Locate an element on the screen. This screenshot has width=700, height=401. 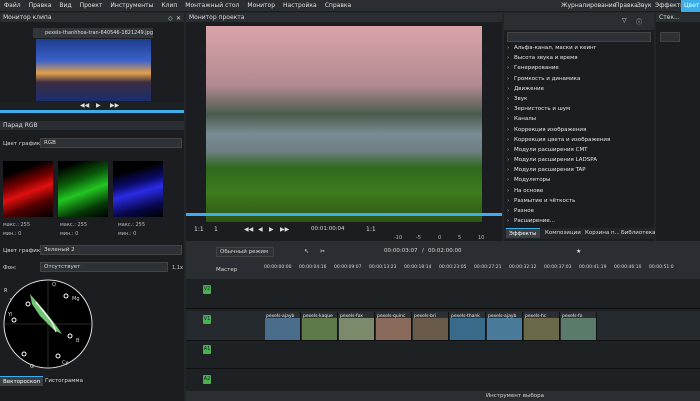
vs-marker-g: G is located at coordinates (32, 367).